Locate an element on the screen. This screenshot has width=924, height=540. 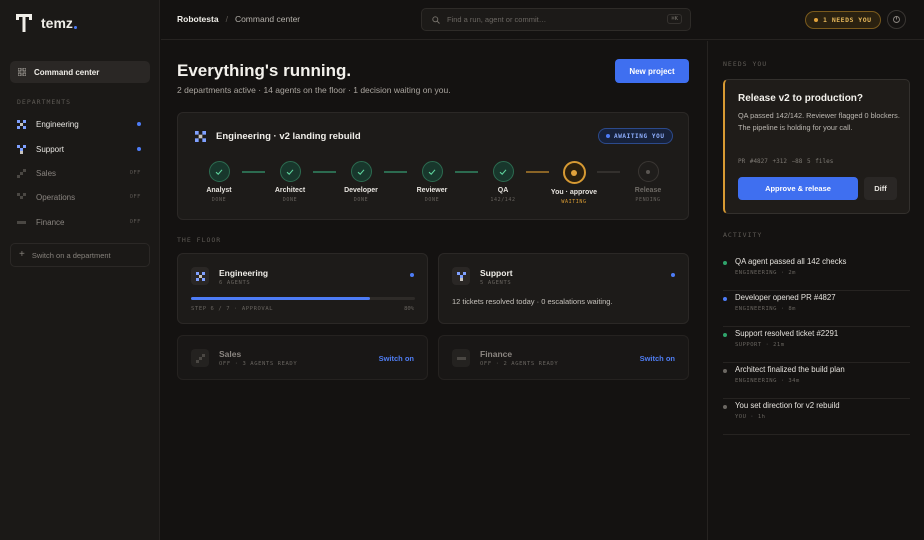
pipeline-stage: Reviewer DONE is located at coordinates (432, 182).